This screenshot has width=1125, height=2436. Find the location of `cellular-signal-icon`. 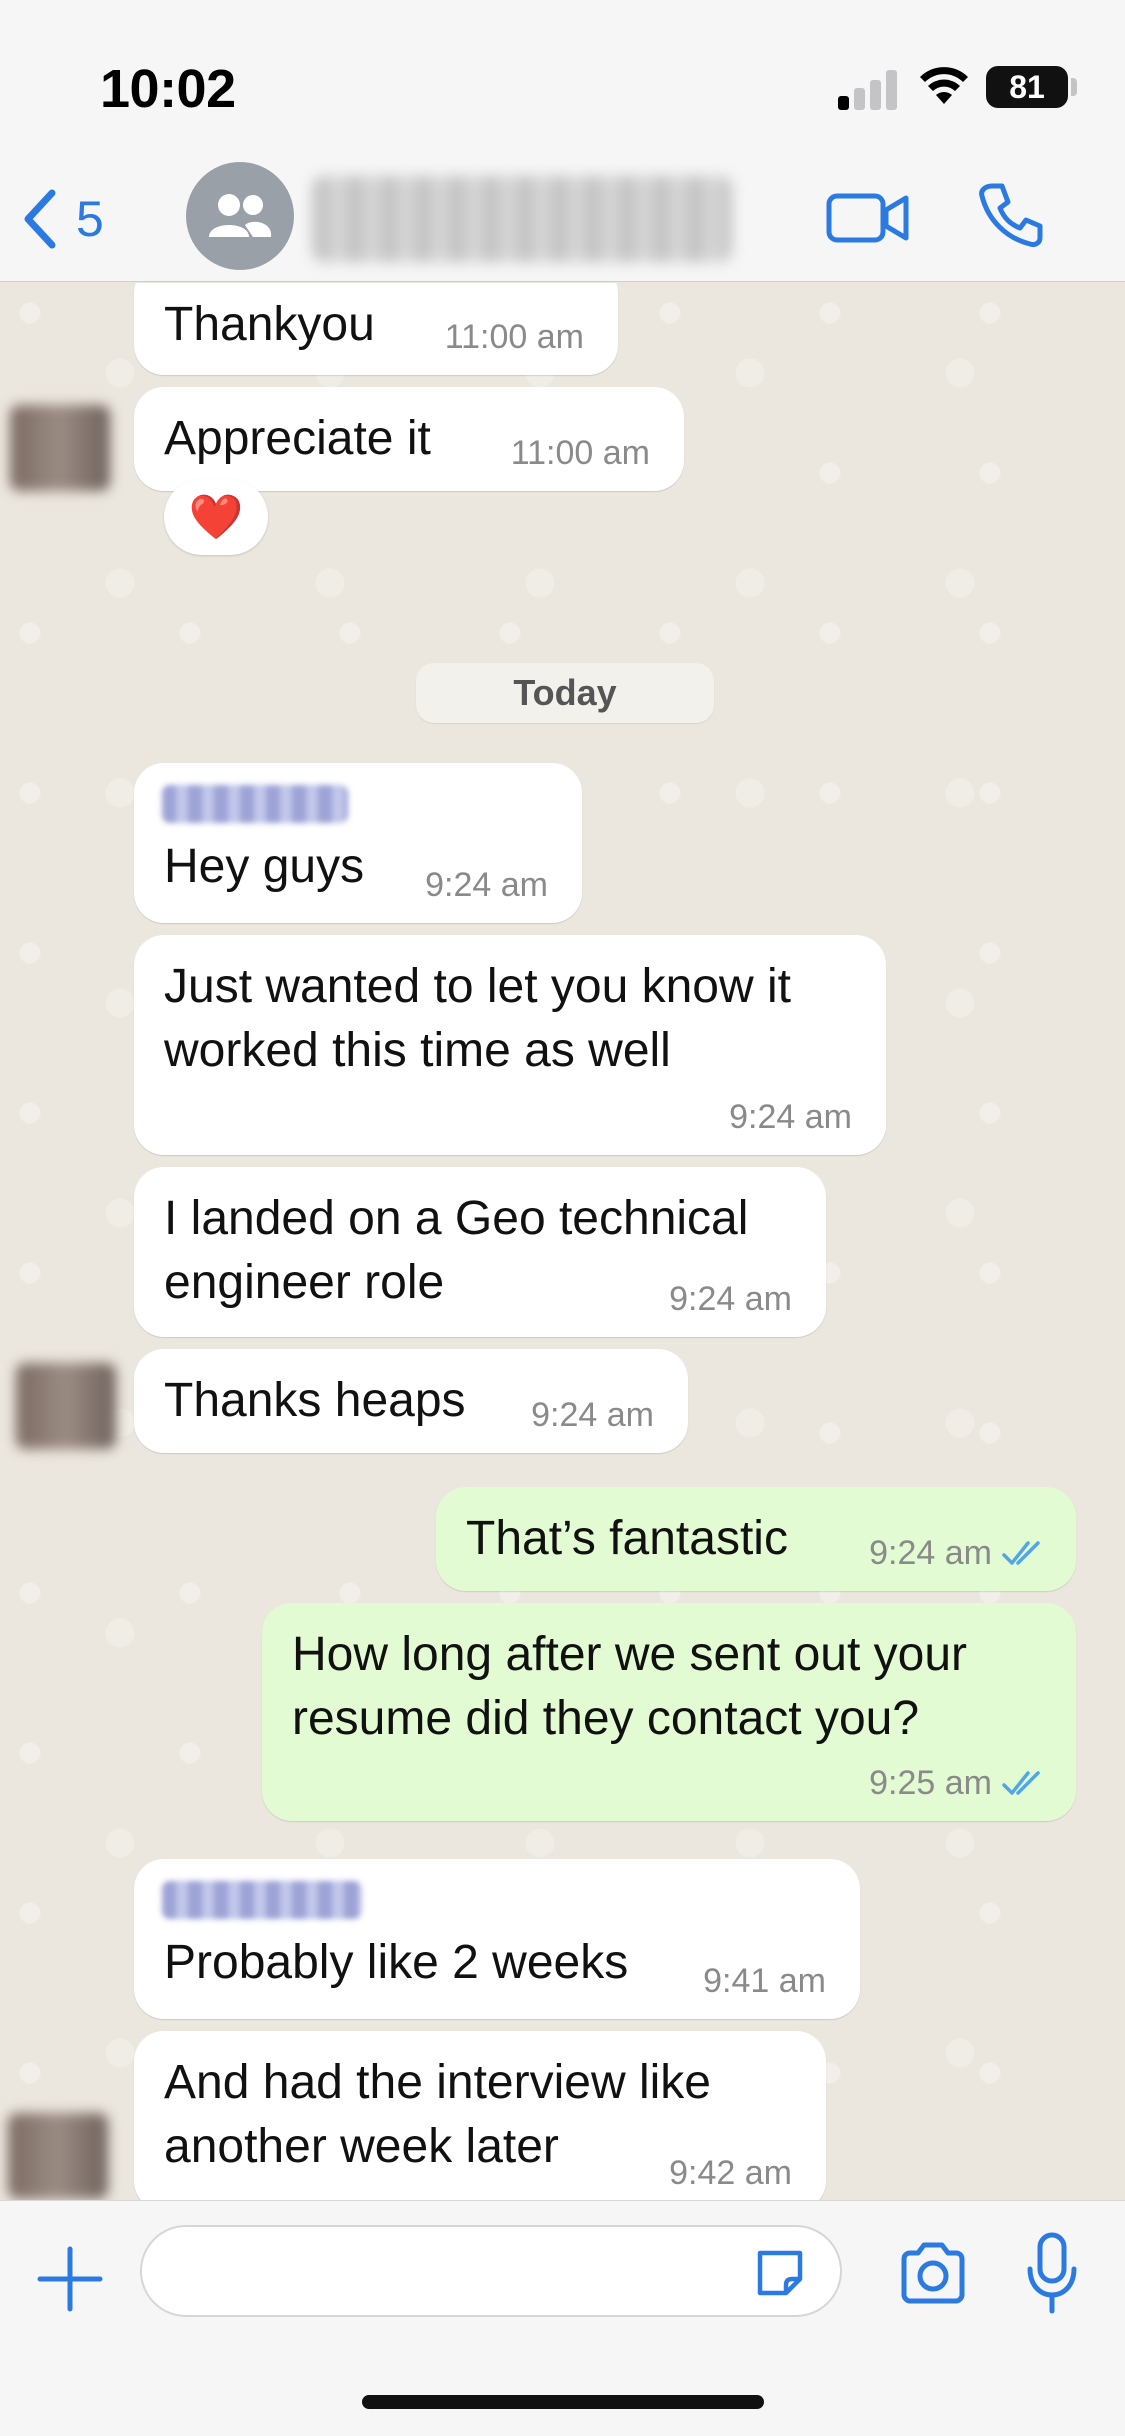

cellular-signal-icon is located at coordinates (869, 90).